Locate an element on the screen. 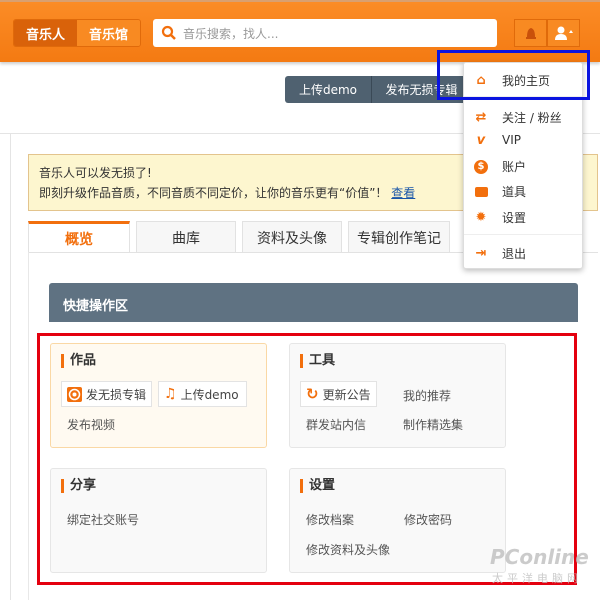 Image resolution: width=600 pixels, height=600 pixels. label: VIP is located at coordinates (511, 140).